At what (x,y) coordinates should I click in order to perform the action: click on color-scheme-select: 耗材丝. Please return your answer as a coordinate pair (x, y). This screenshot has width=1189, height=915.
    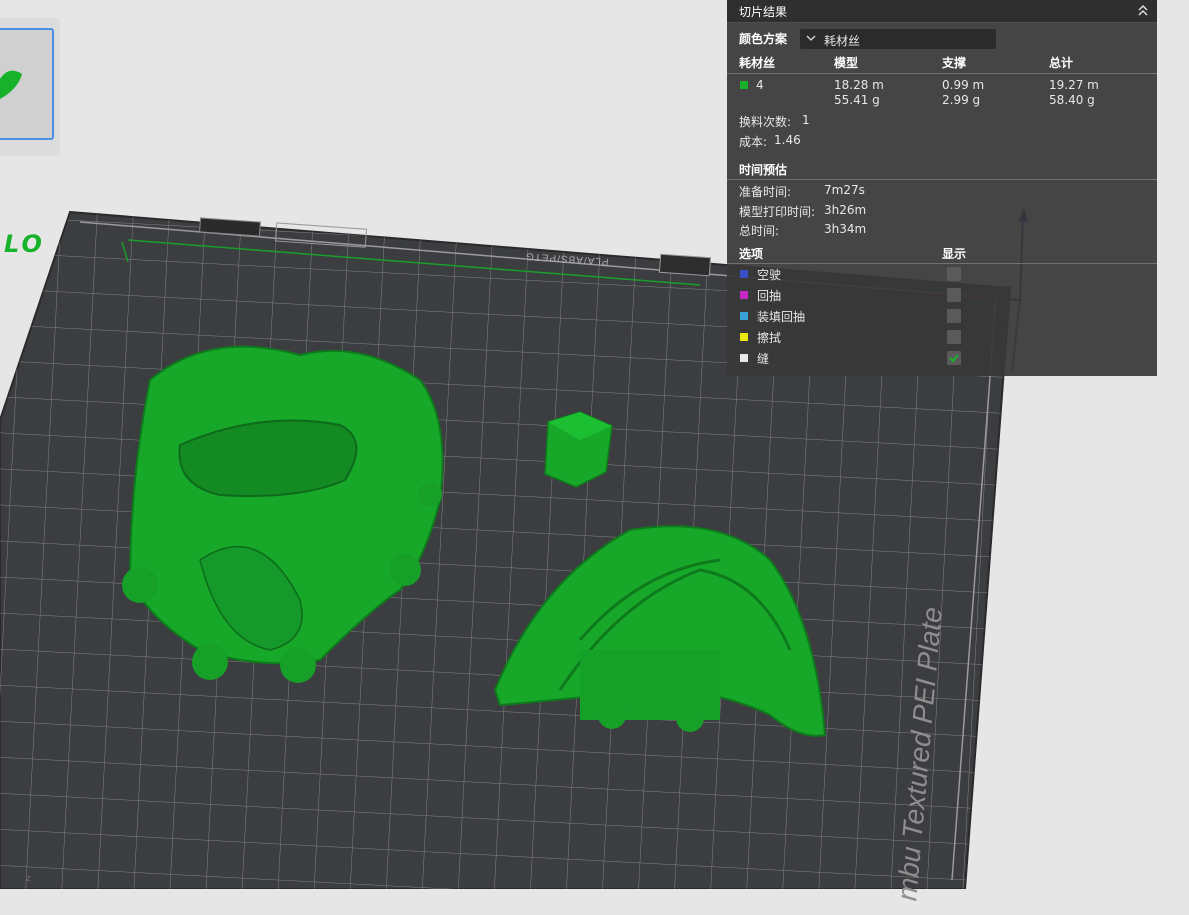
    Looking at the image, I should click on (898, 39).